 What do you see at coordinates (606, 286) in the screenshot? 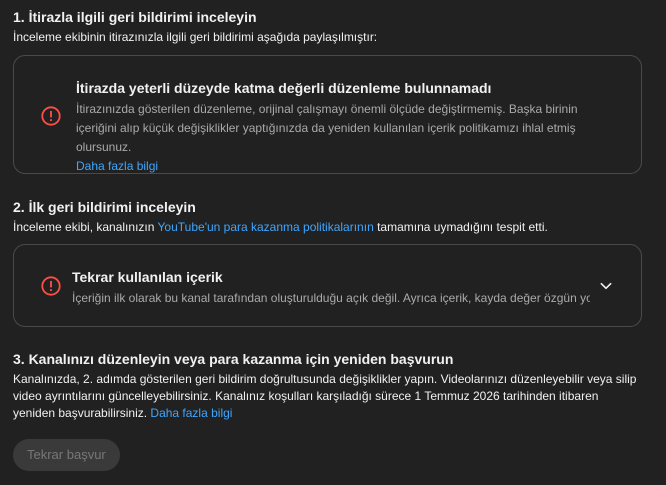
I see `chevron-down-icon` at bounding box center [606, 286].